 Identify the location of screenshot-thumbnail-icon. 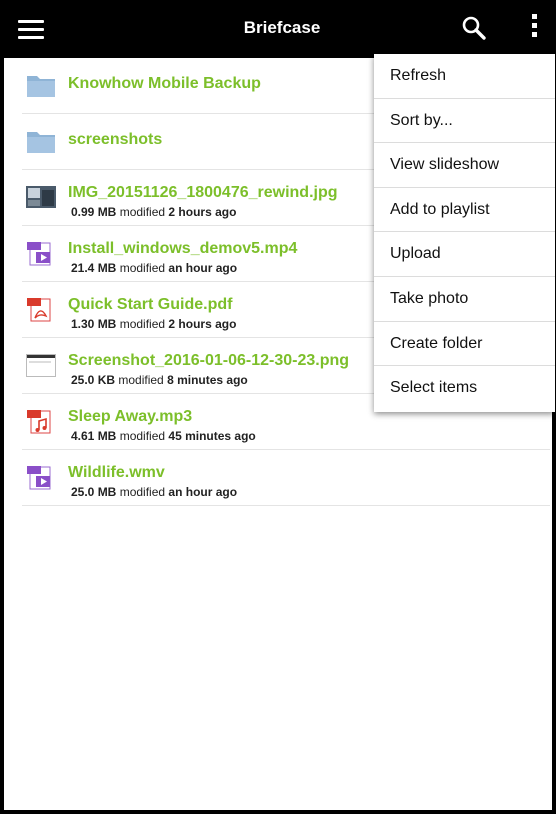
(41, 365).